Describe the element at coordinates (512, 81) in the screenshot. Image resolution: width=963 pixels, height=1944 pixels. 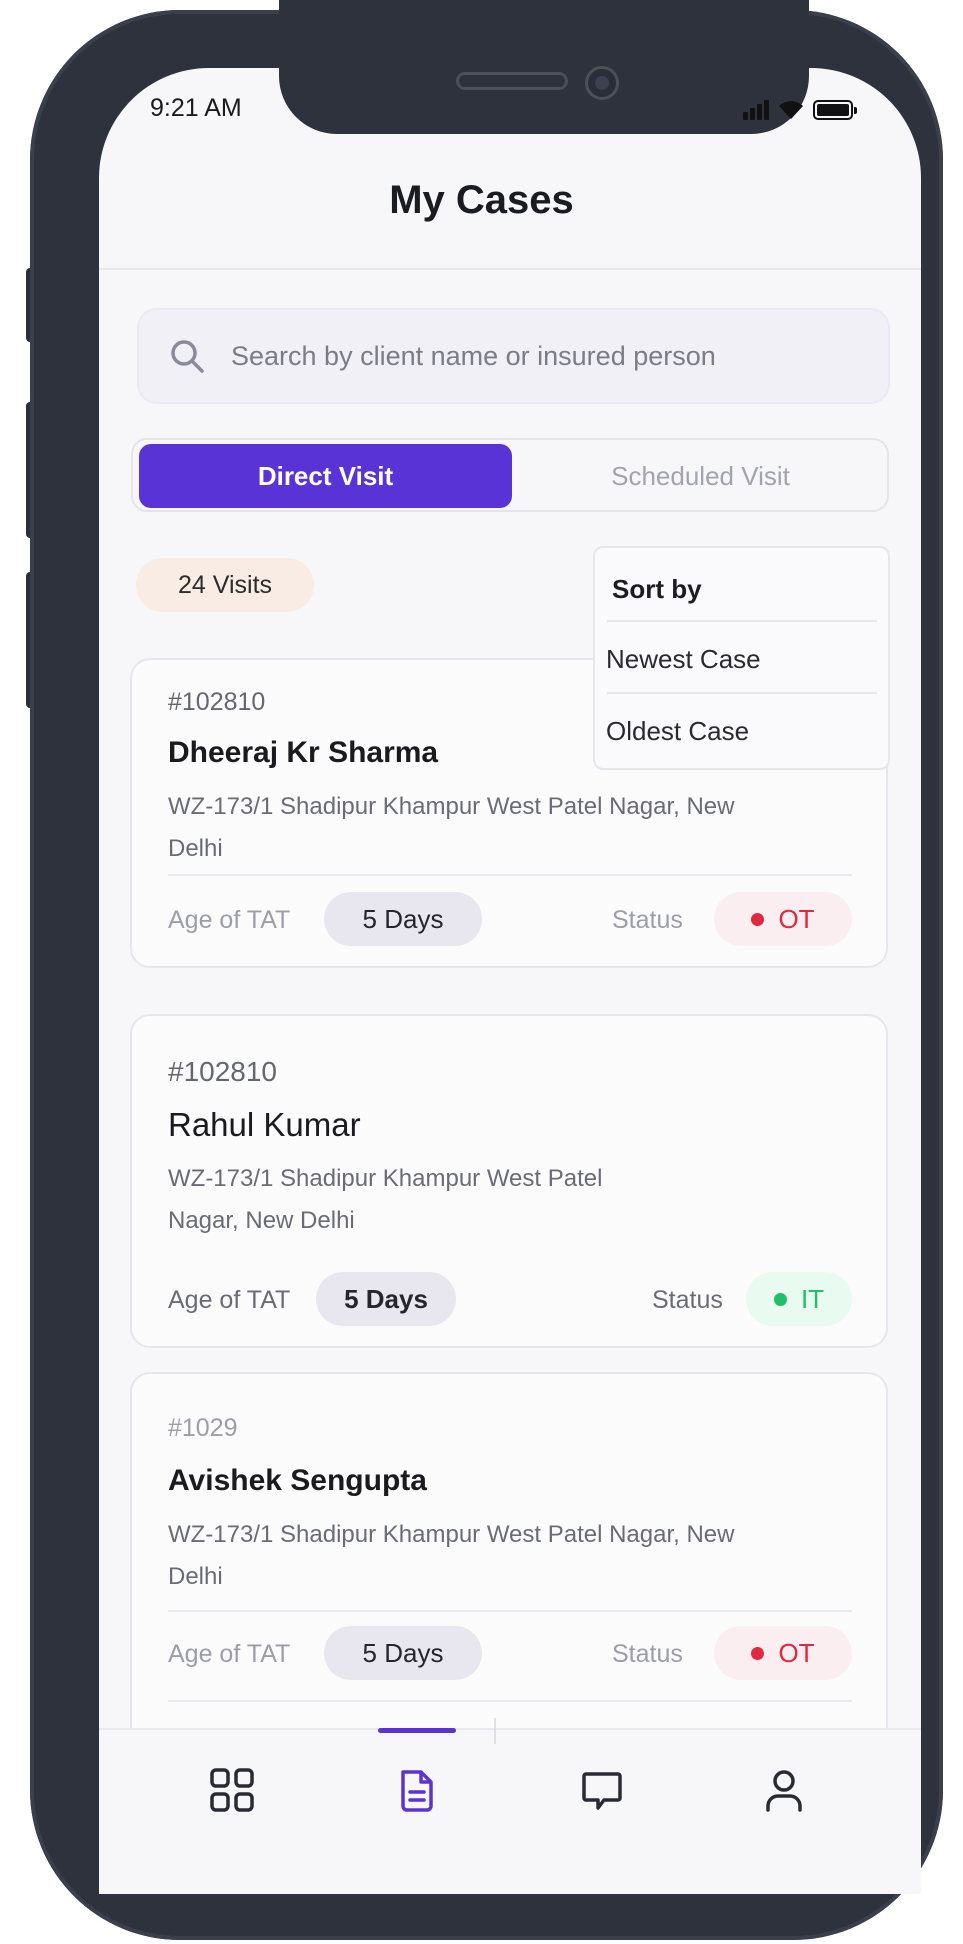
I see `speaker-grille` at that location.